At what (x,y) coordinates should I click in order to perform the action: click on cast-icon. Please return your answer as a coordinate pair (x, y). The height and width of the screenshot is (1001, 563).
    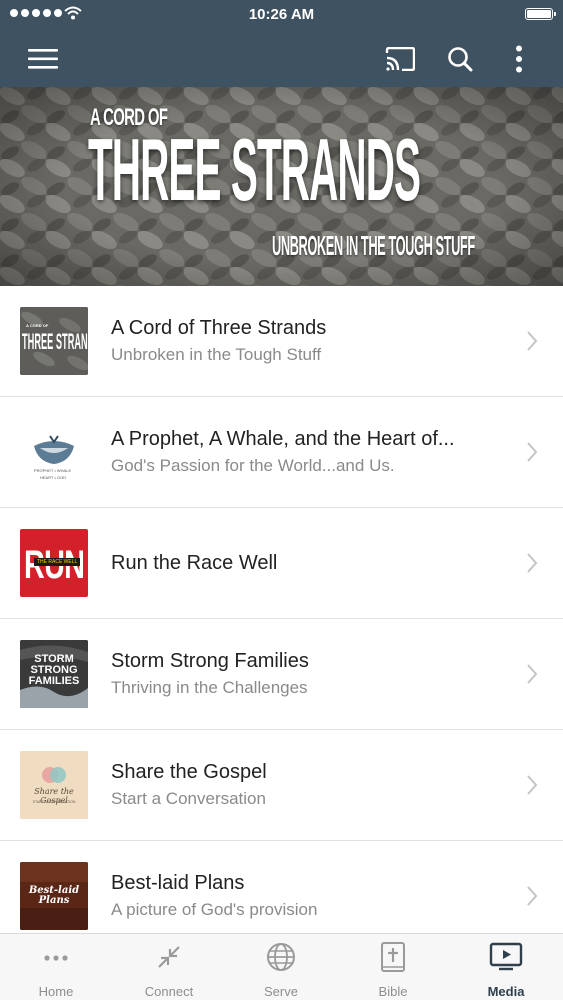
    Looking at the image, I should click on (400, 59).